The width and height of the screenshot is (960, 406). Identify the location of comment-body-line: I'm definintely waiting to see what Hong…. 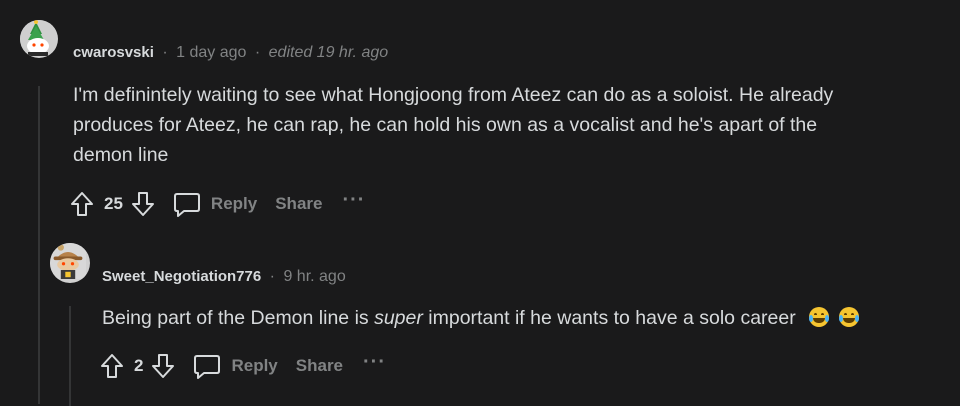
(453, 95).